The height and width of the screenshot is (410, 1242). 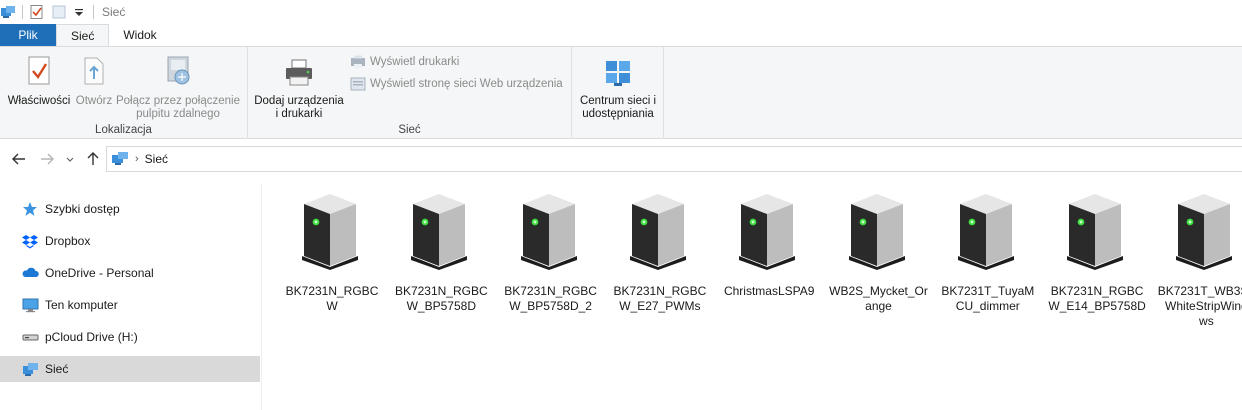 I want to click on device-name-line1: ChristmasLSPA9, so click(x=769, y=291).